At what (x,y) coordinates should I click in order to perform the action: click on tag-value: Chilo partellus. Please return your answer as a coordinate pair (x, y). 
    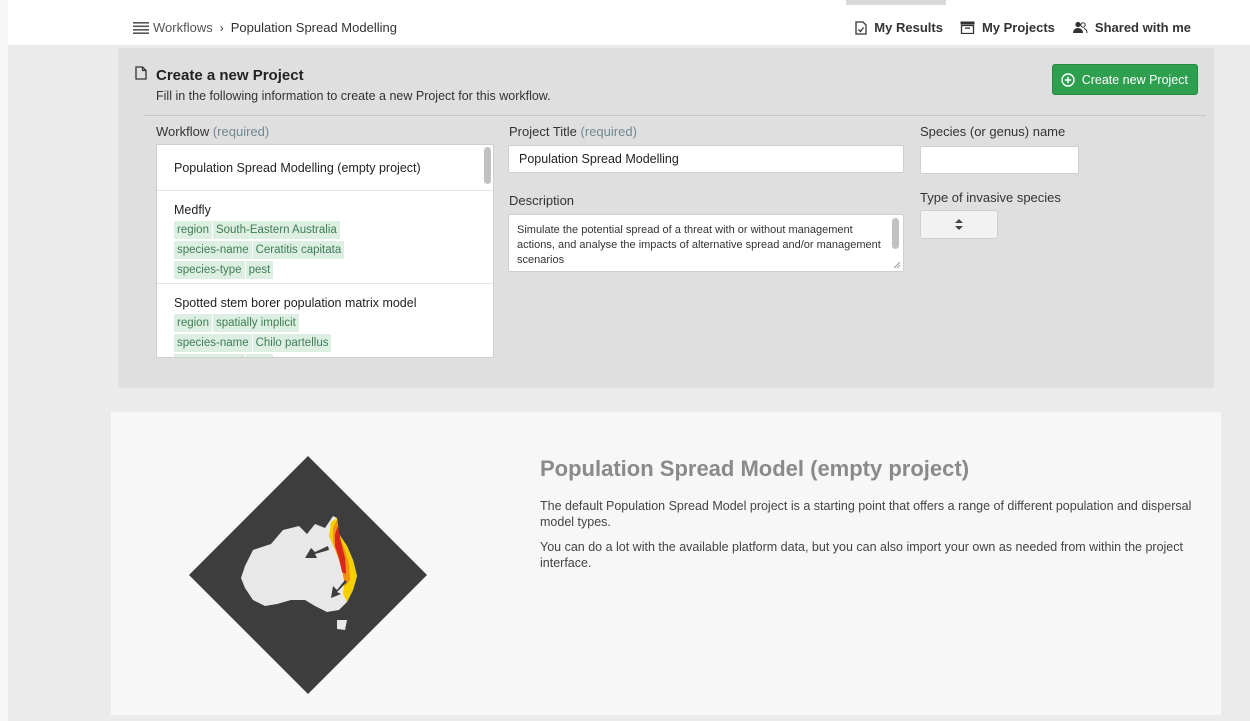
    Looking at the image, I should click on (292, 343).